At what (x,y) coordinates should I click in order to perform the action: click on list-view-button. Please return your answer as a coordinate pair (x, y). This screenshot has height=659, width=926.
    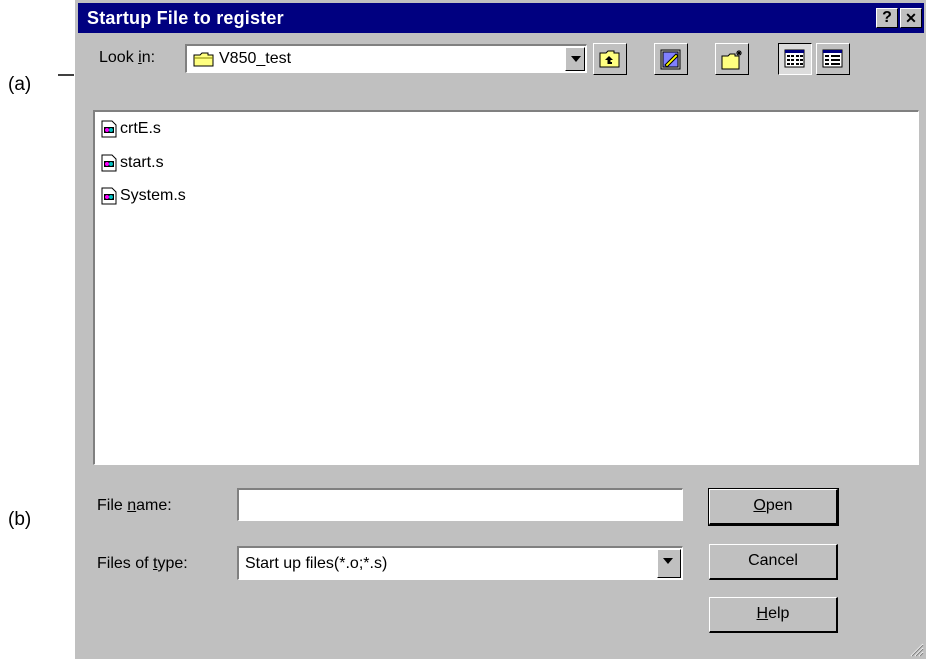
    Looking at the image, I should click on (795, 59).